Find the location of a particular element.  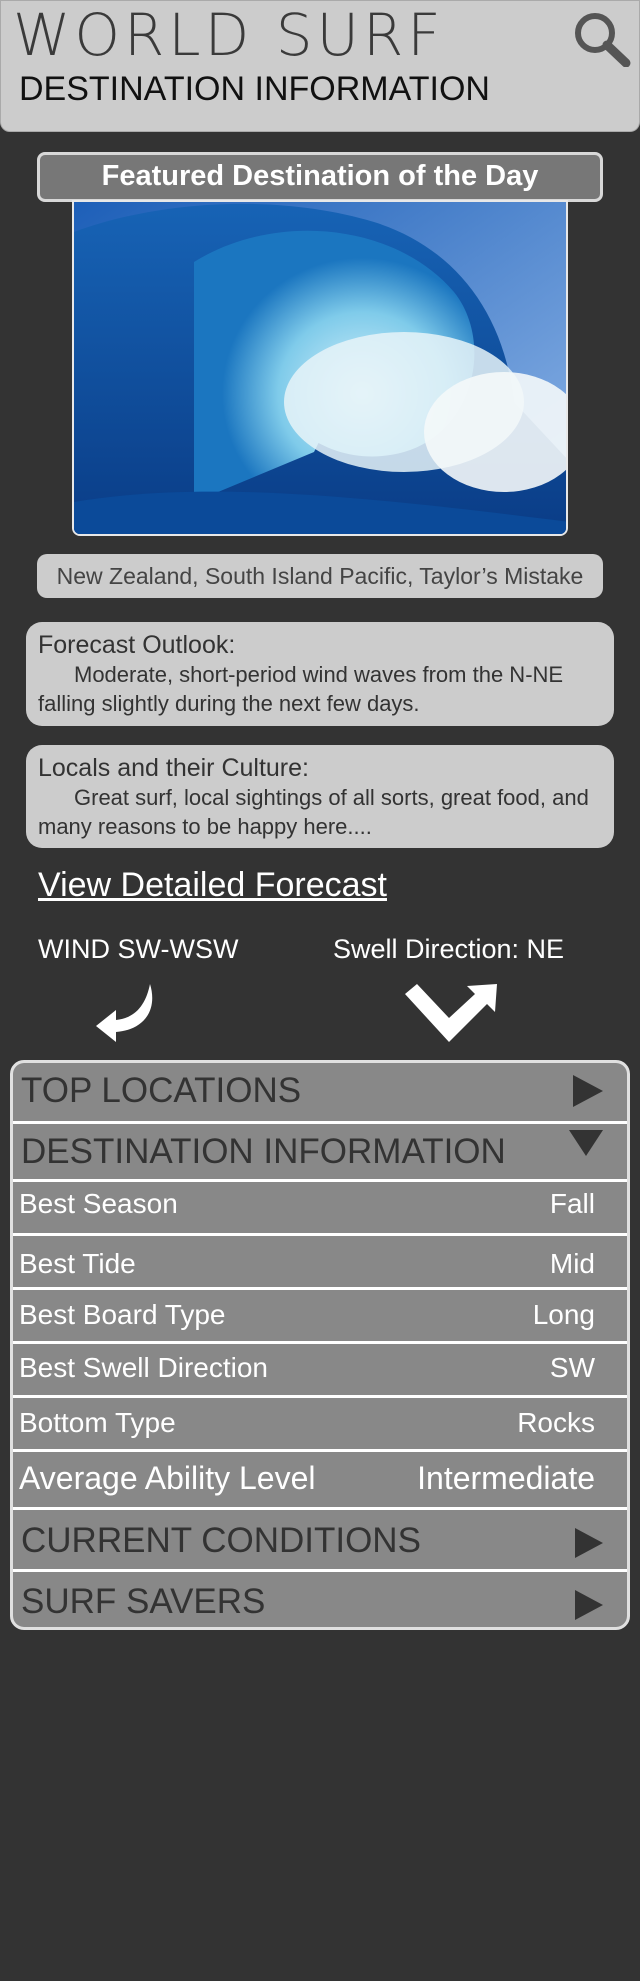

detail-row: Average Ability Level Intermediate is located at coordinates (320, 1479).